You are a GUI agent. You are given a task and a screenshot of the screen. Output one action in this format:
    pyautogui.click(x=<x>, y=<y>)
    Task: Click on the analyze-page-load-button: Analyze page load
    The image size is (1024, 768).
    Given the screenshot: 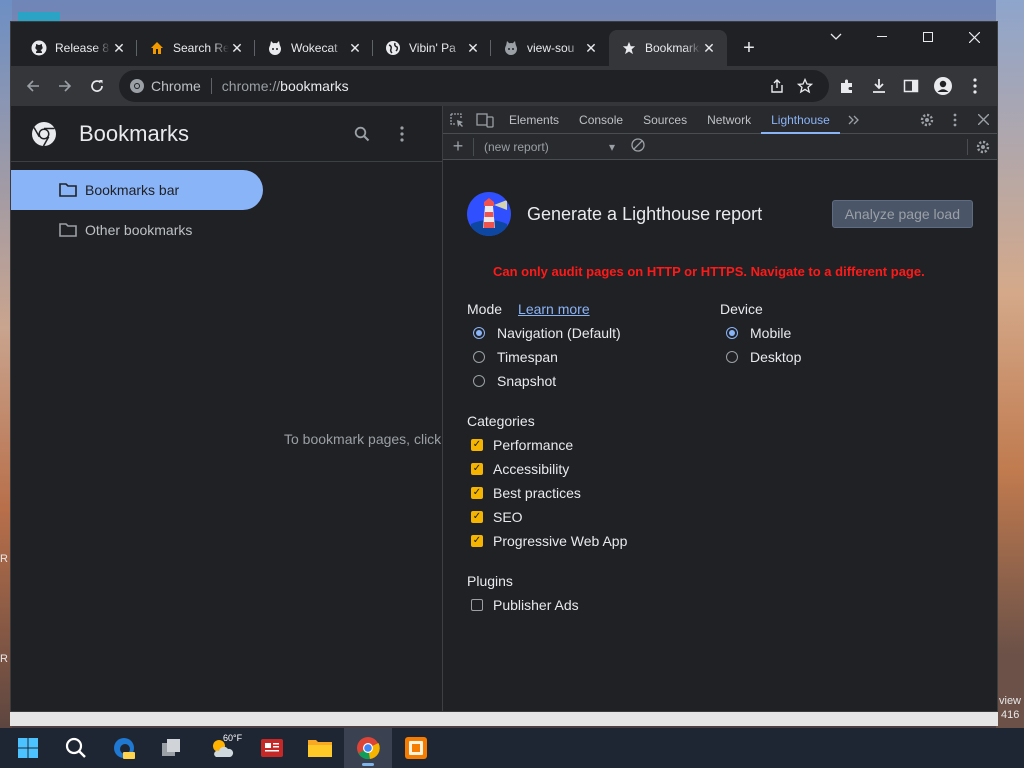 What is the action you would take?
    pyautogui.click(x=902, y=214)
    